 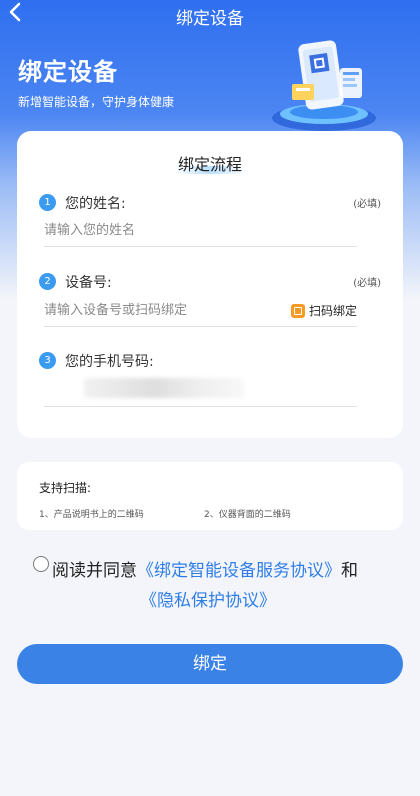 I want to click on name-label: 您的姓名:, so click(x=95, y=204).